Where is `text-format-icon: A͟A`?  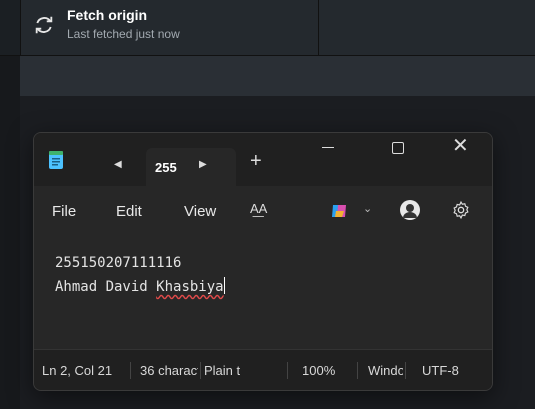 text-format-icon: A͟A is located at coordinates (258, 208).